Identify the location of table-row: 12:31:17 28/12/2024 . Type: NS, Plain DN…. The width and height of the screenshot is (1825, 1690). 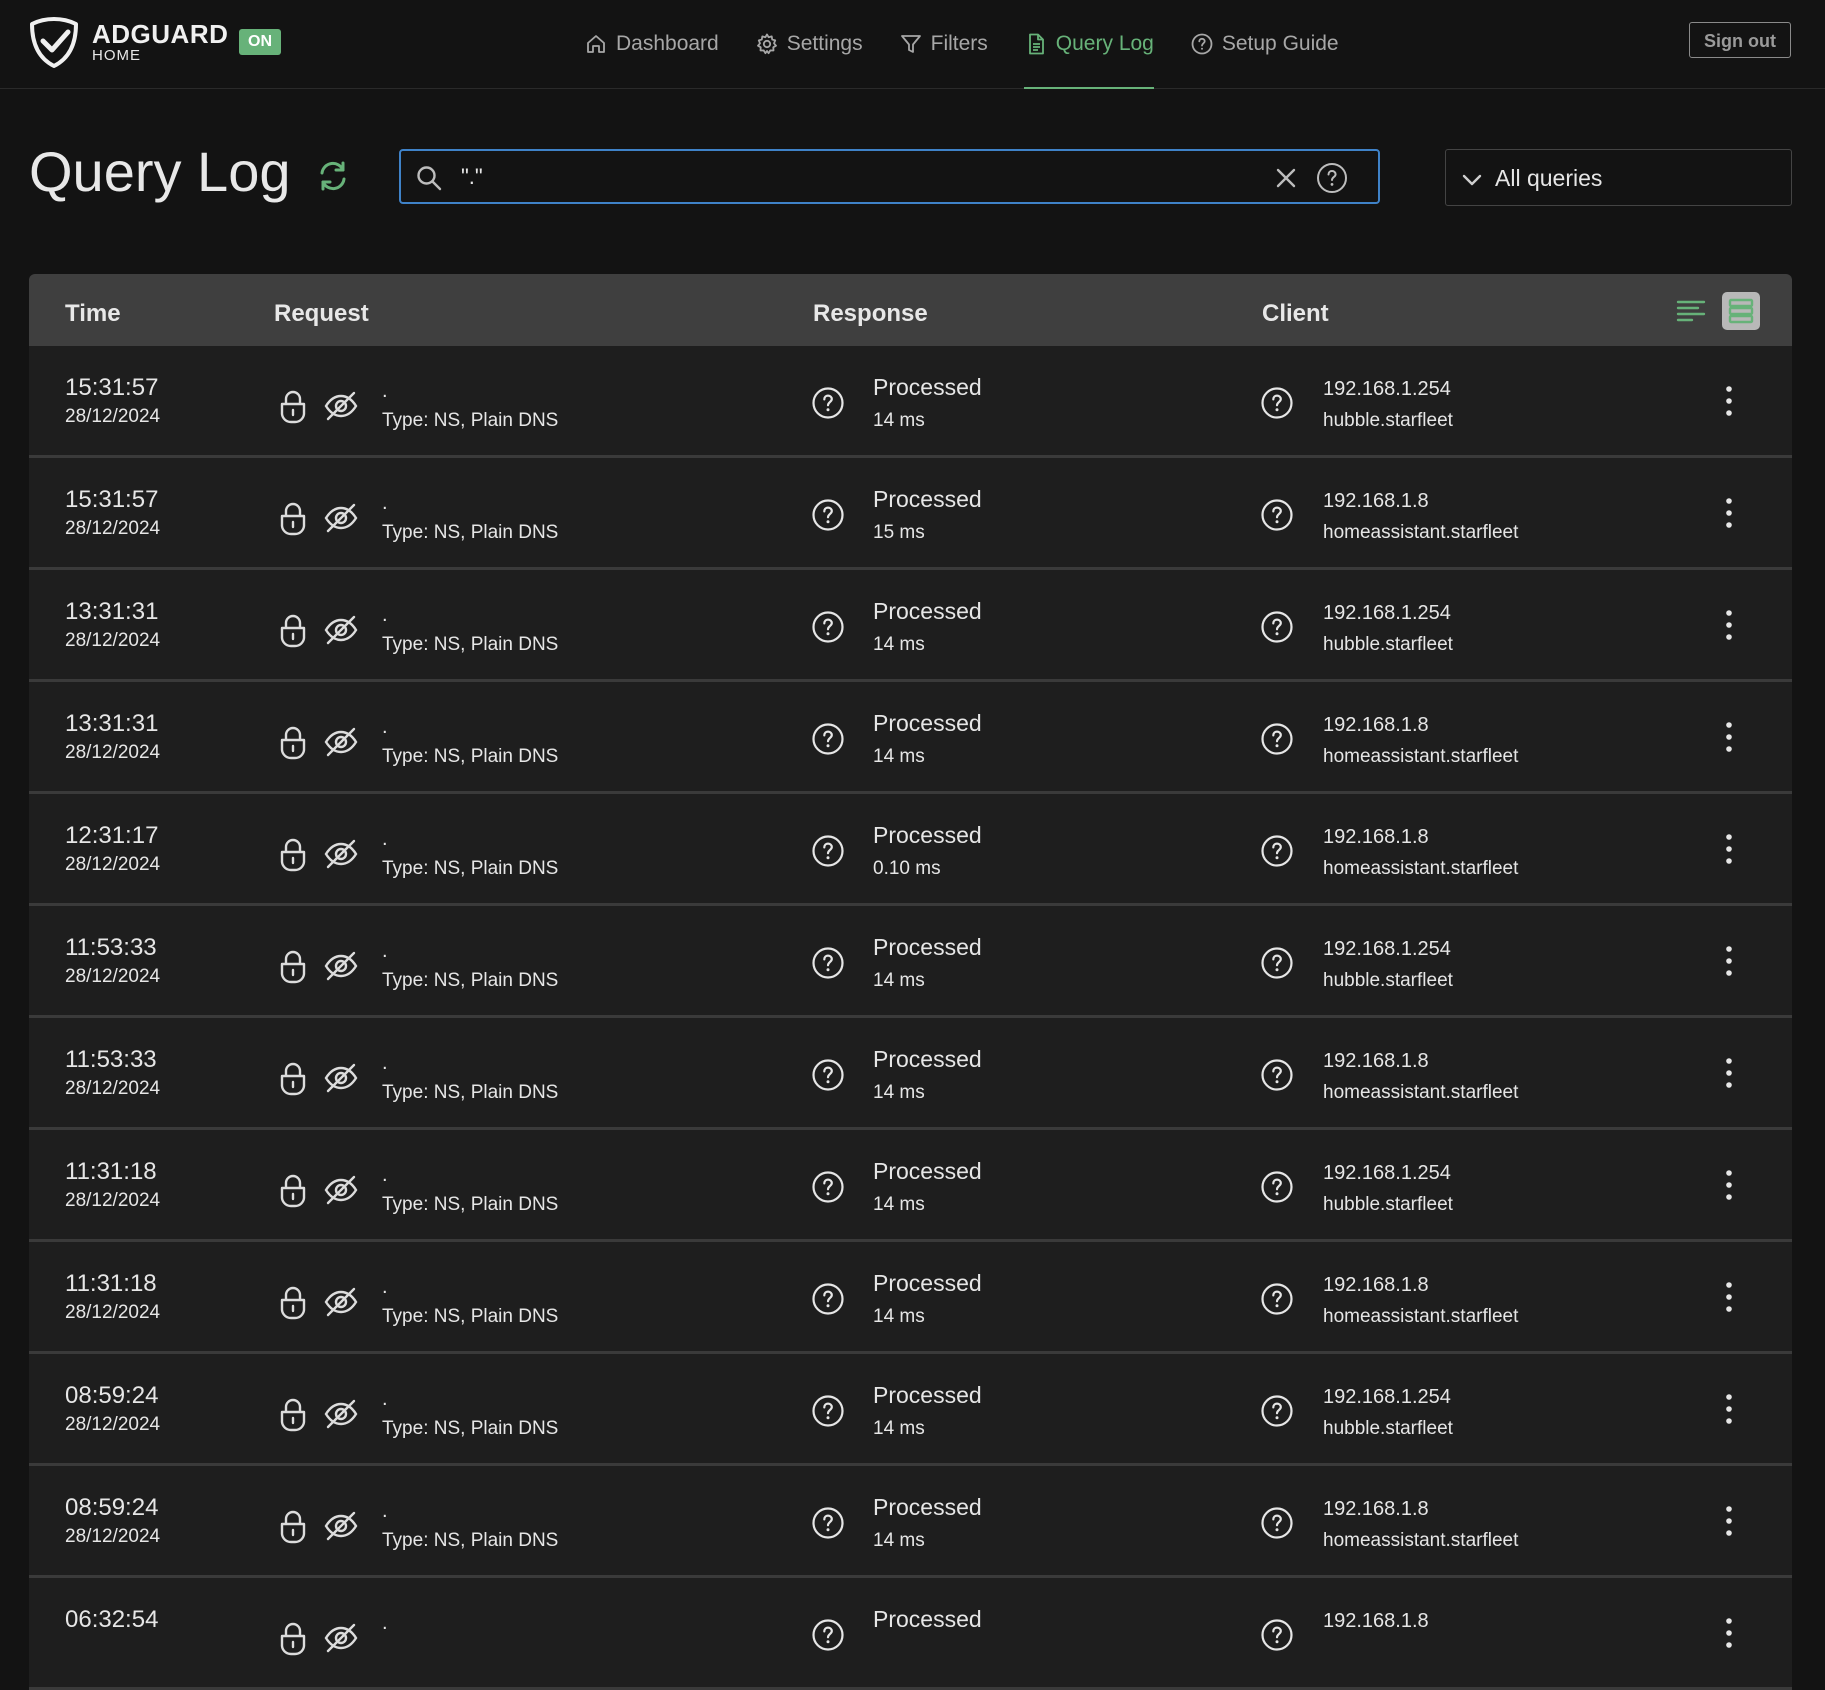
(910, 850).